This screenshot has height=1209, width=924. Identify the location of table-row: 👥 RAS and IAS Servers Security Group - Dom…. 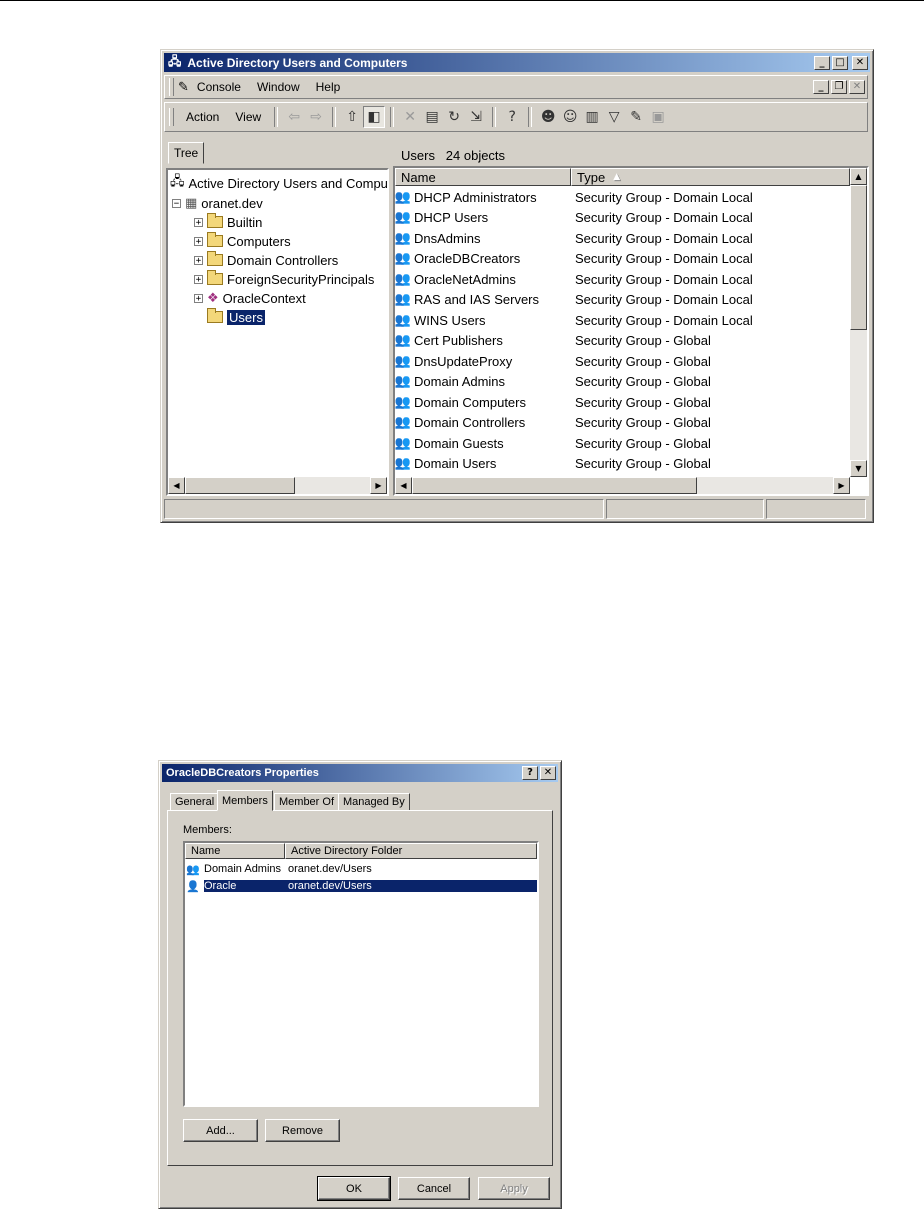
(574, 300).